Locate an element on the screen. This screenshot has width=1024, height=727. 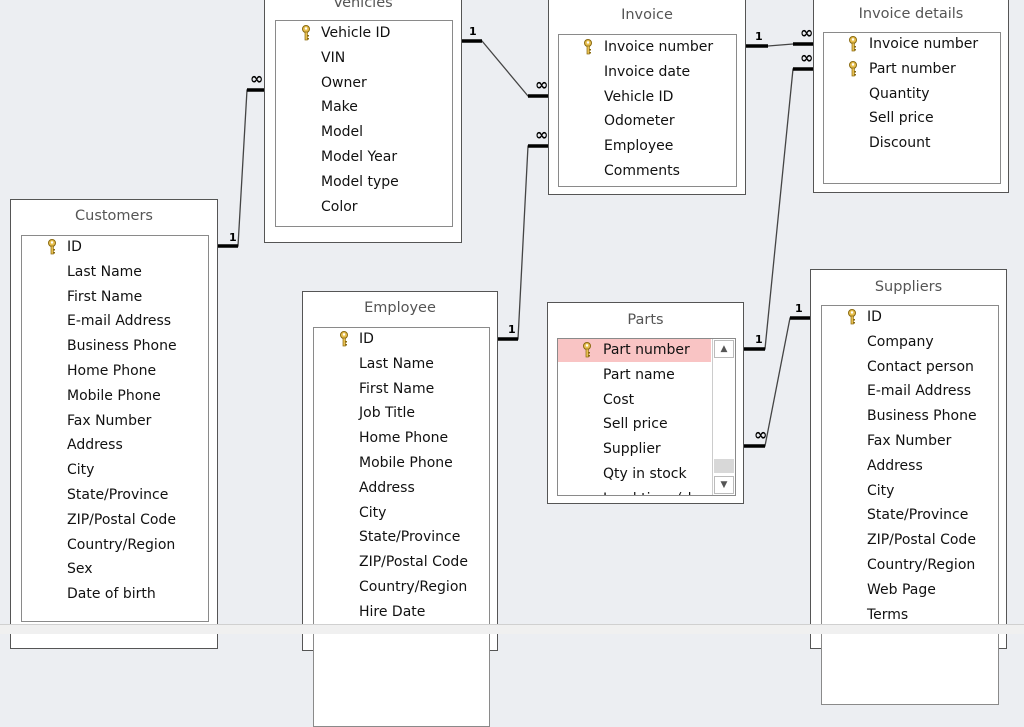
field-row: Model is located at coordinates (364, 132).